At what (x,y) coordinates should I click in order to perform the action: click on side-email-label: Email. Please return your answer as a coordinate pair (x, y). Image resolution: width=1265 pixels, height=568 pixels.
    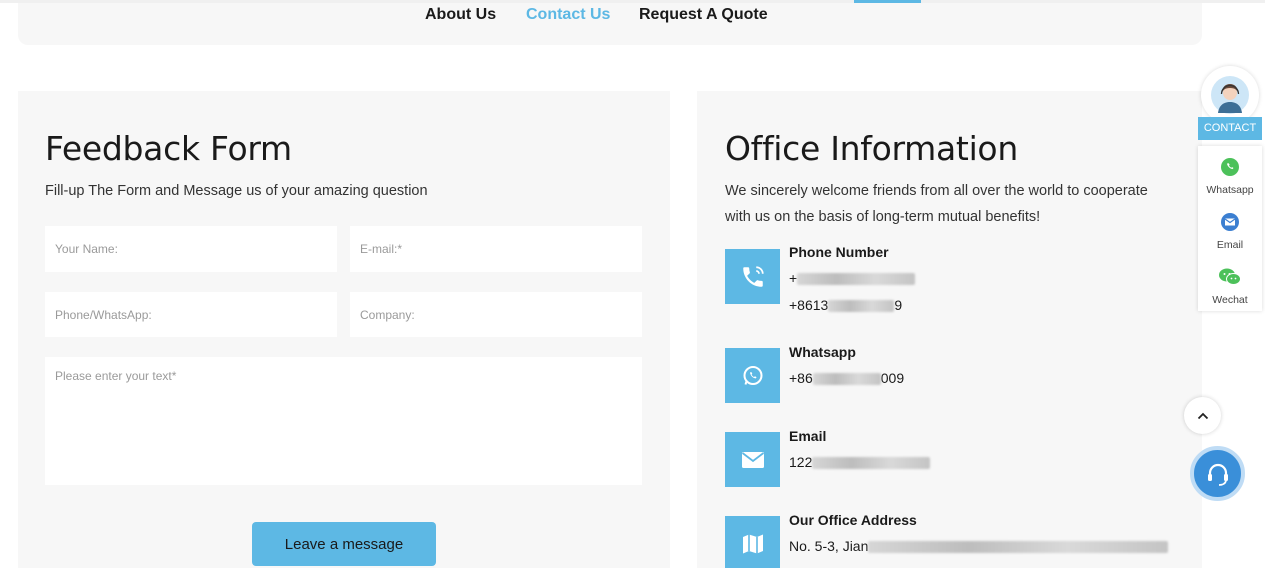
    Looking at the image, I should click on (1230, 245).